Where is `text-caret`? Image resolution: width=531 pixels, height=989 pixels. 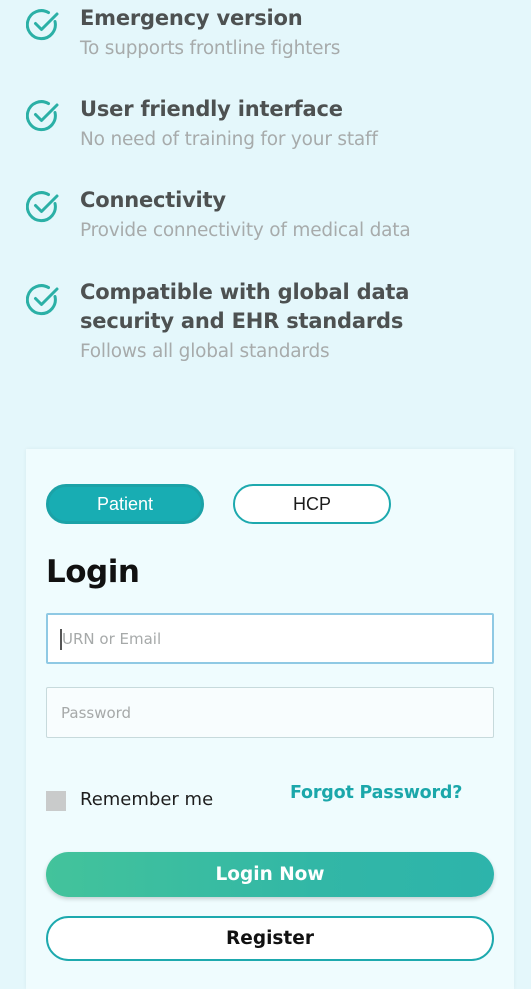 text-caret is located at coordinates (61, 639).